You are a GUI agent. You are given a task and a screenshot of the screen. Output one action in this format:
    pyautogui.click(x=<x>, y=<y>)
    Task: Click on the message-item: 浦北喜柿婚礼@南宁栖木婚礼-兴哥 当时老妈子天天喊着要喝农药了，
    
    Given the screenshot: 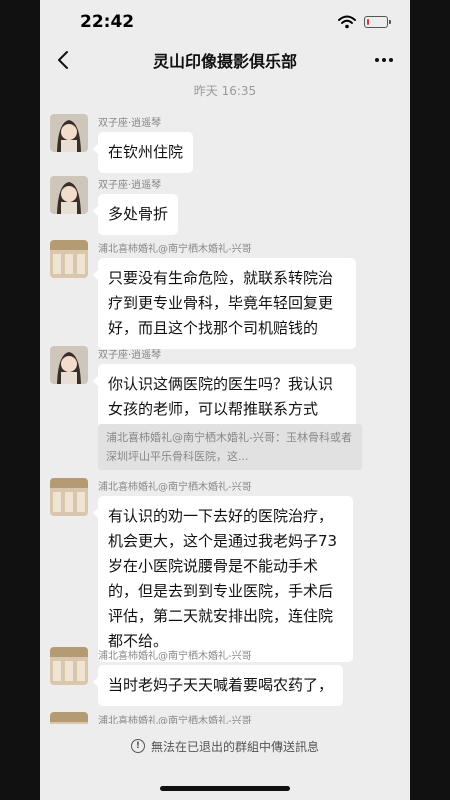 What is the action you would take?
    pyautogui.click(x=225, y=678)
    